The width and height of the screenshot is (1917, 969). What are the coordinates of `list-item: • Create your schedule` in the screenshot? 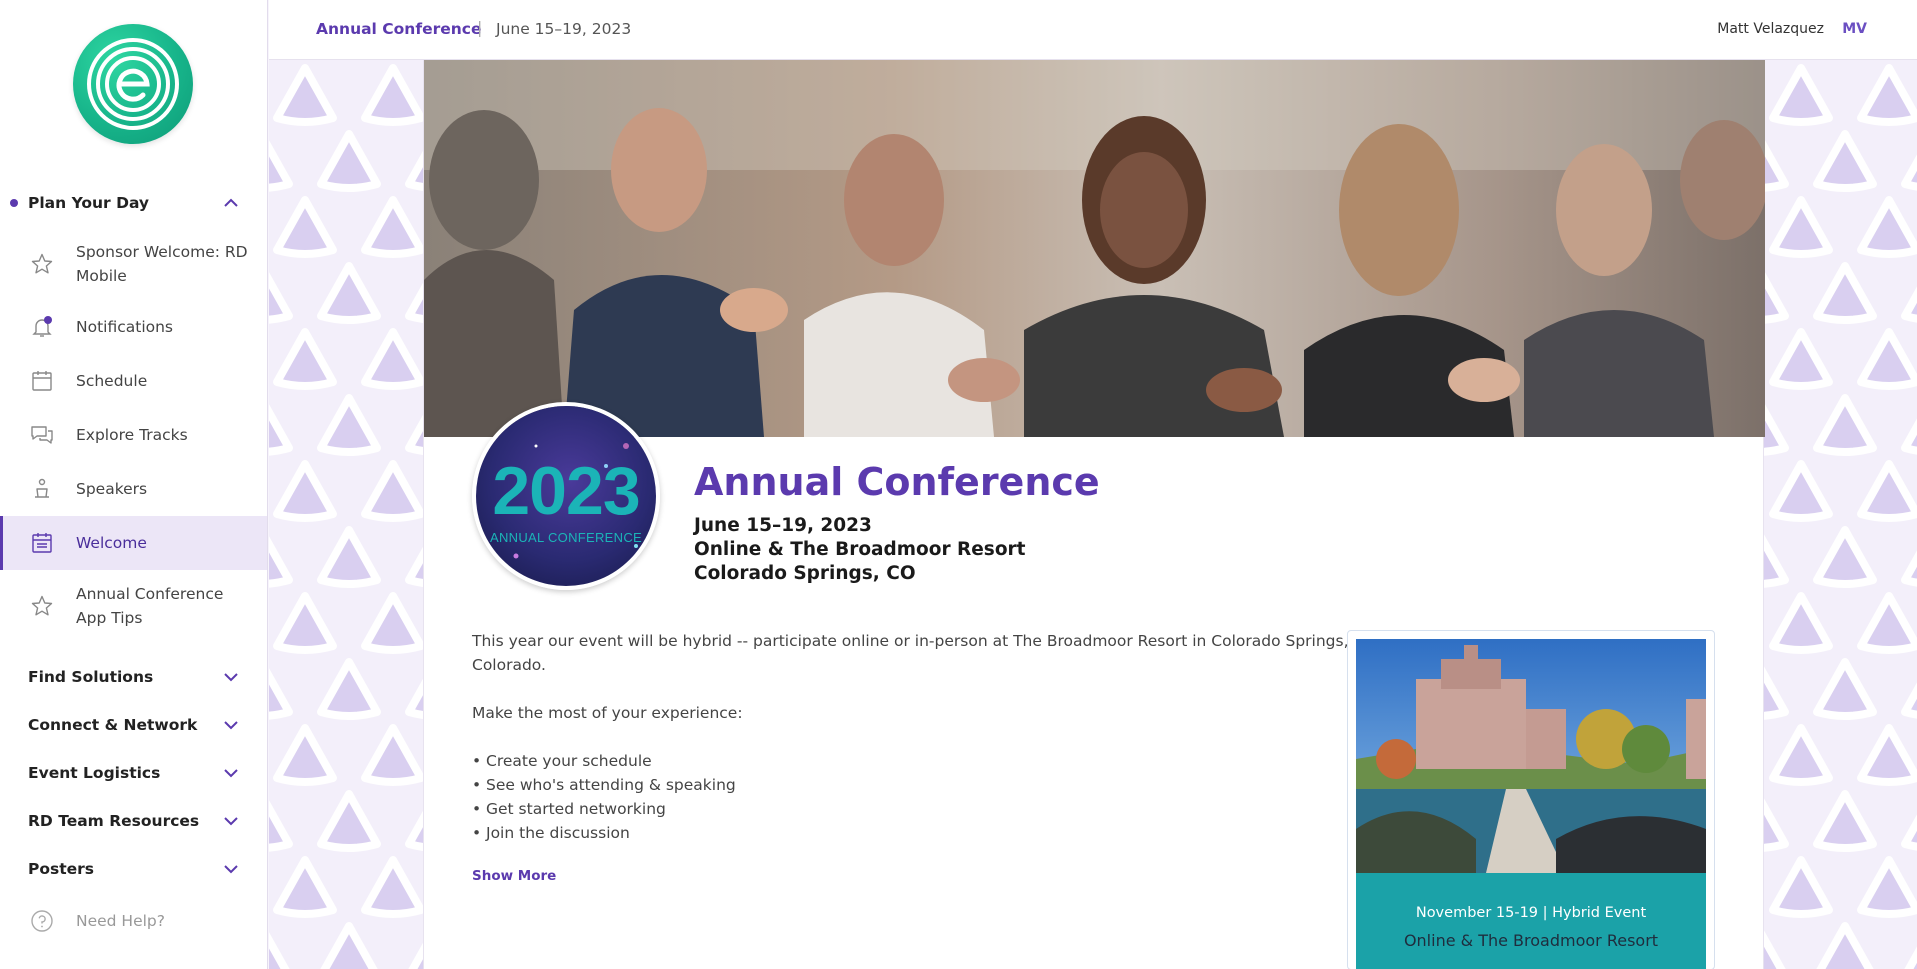 It's located at (562, 761).